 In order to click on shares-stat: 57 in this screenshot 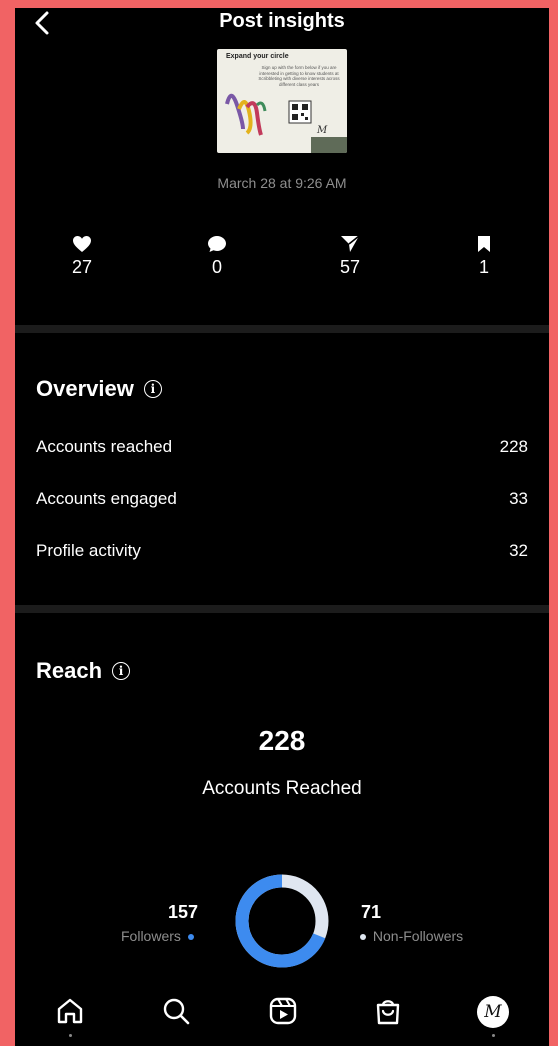, I will do `click(350, 256)`.